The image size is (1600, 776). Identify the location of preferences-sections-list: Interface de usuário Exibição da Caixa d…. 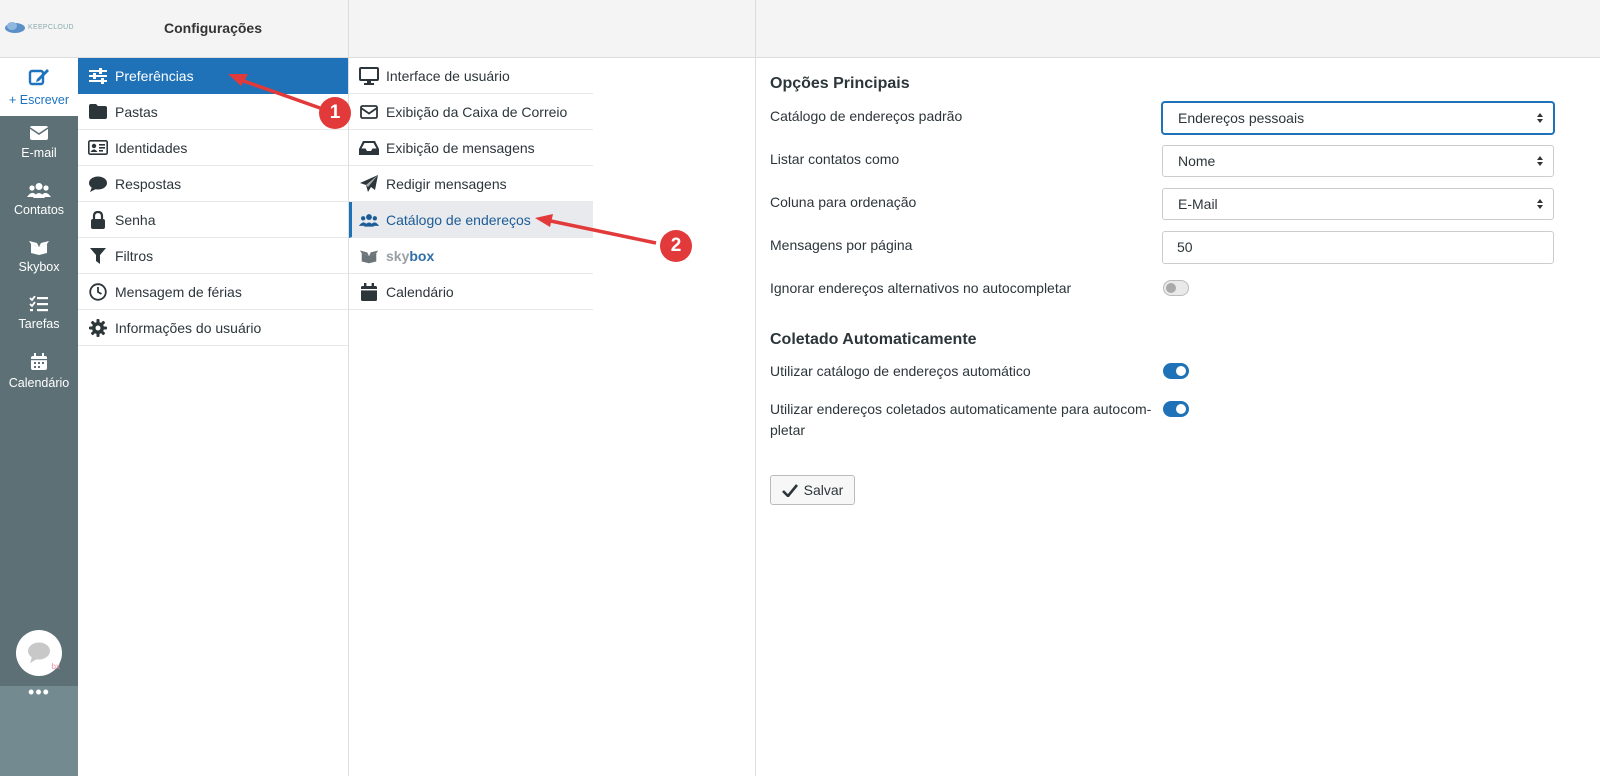
(471, 184).